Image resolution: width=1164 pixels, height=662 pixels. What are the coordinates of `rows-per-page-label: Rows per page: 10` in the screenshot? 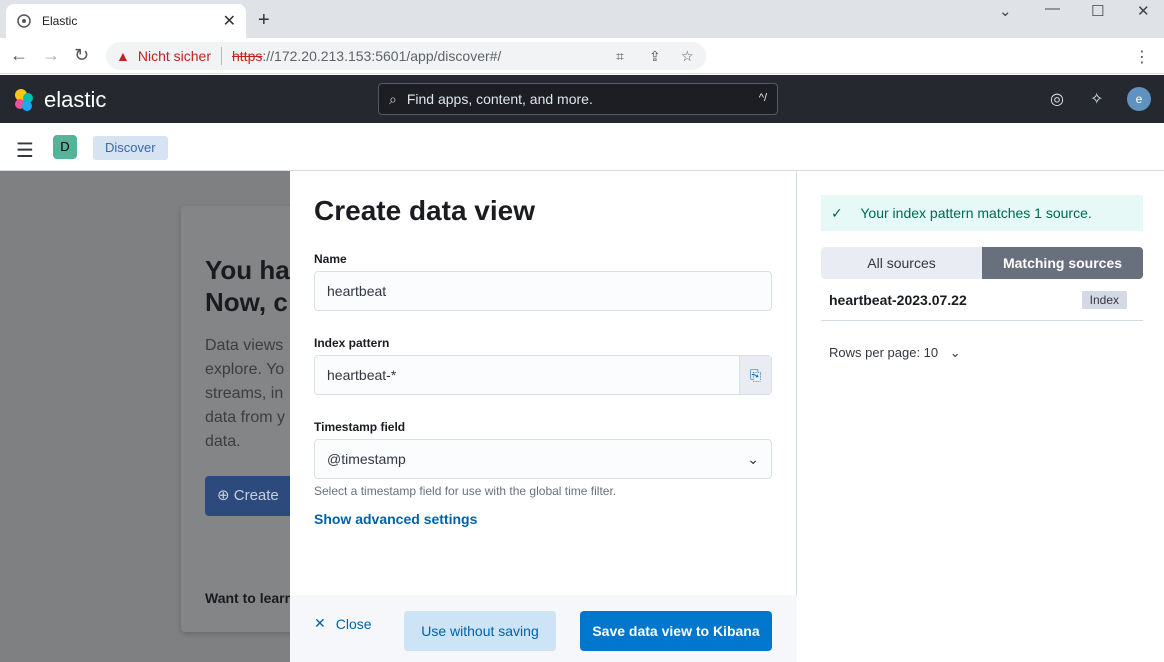 It's located at (884, 352).